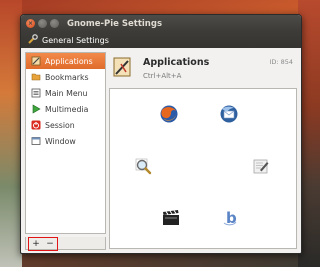 Image resolution: width=320 pixels, height=267 pixels. Describe the element at coordinates (36, 61) in the screenshot. I see `applications-icon` at that location.